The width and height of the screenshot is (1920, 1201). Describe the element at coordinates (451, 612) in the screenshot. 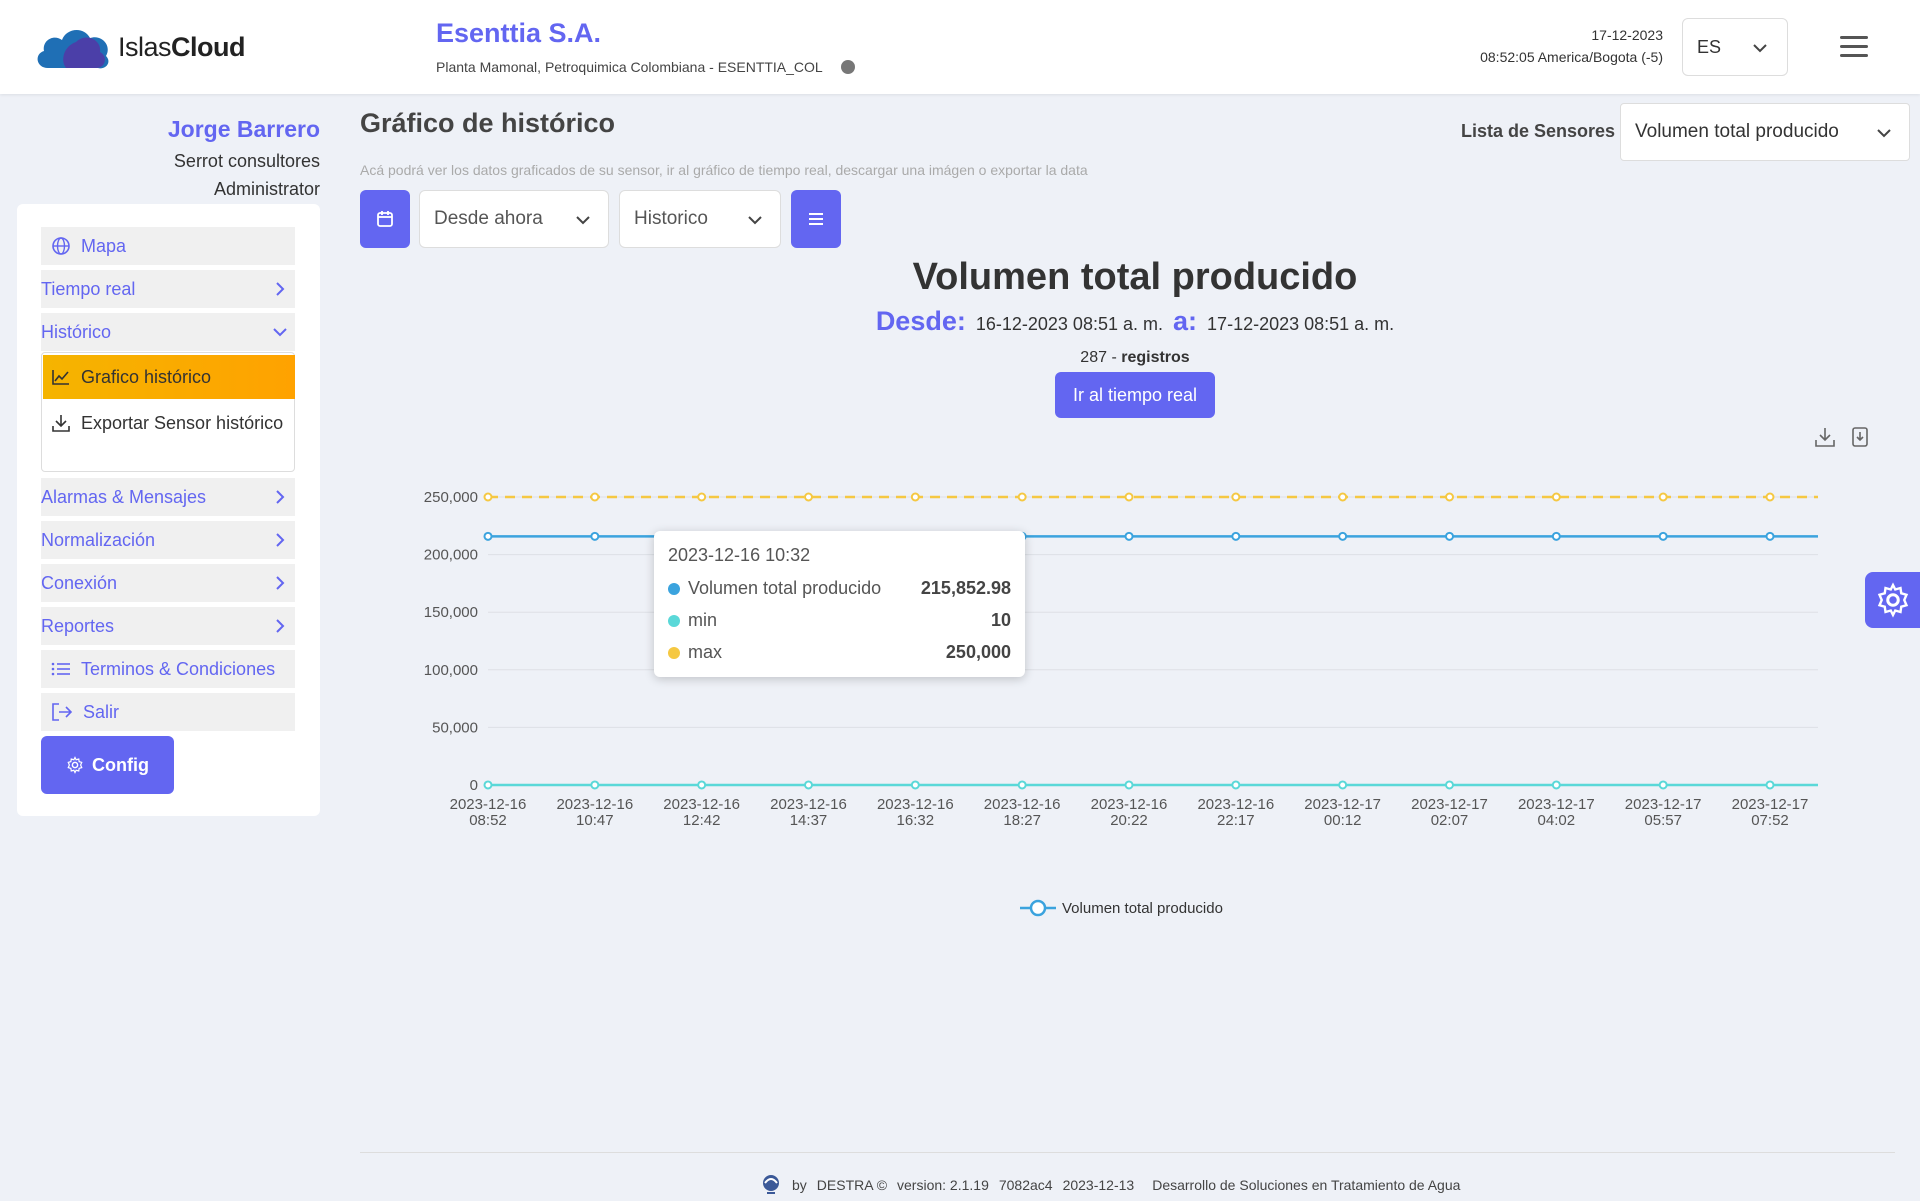

I see `y-tick-label: 150,000` at that location.